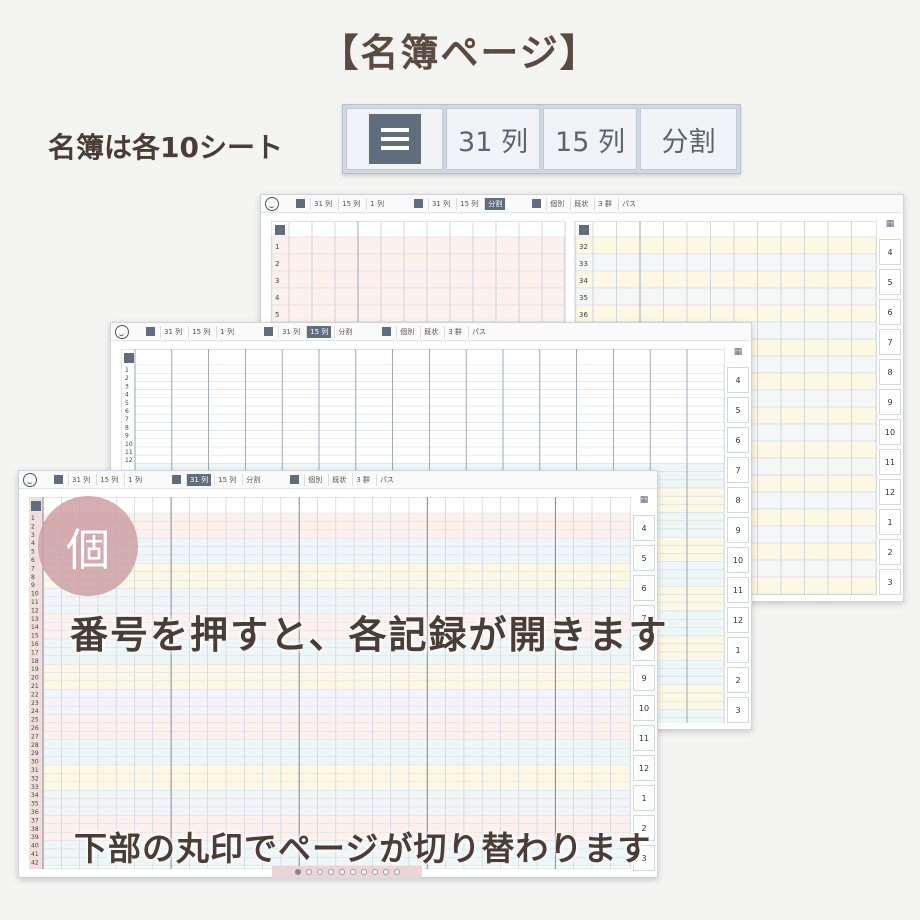 This screenshot has height=920, width=920. What do you see at coordinates (583, 298) in the screenshot?
I see `row-number: 35` at bounding box center [583, 298].